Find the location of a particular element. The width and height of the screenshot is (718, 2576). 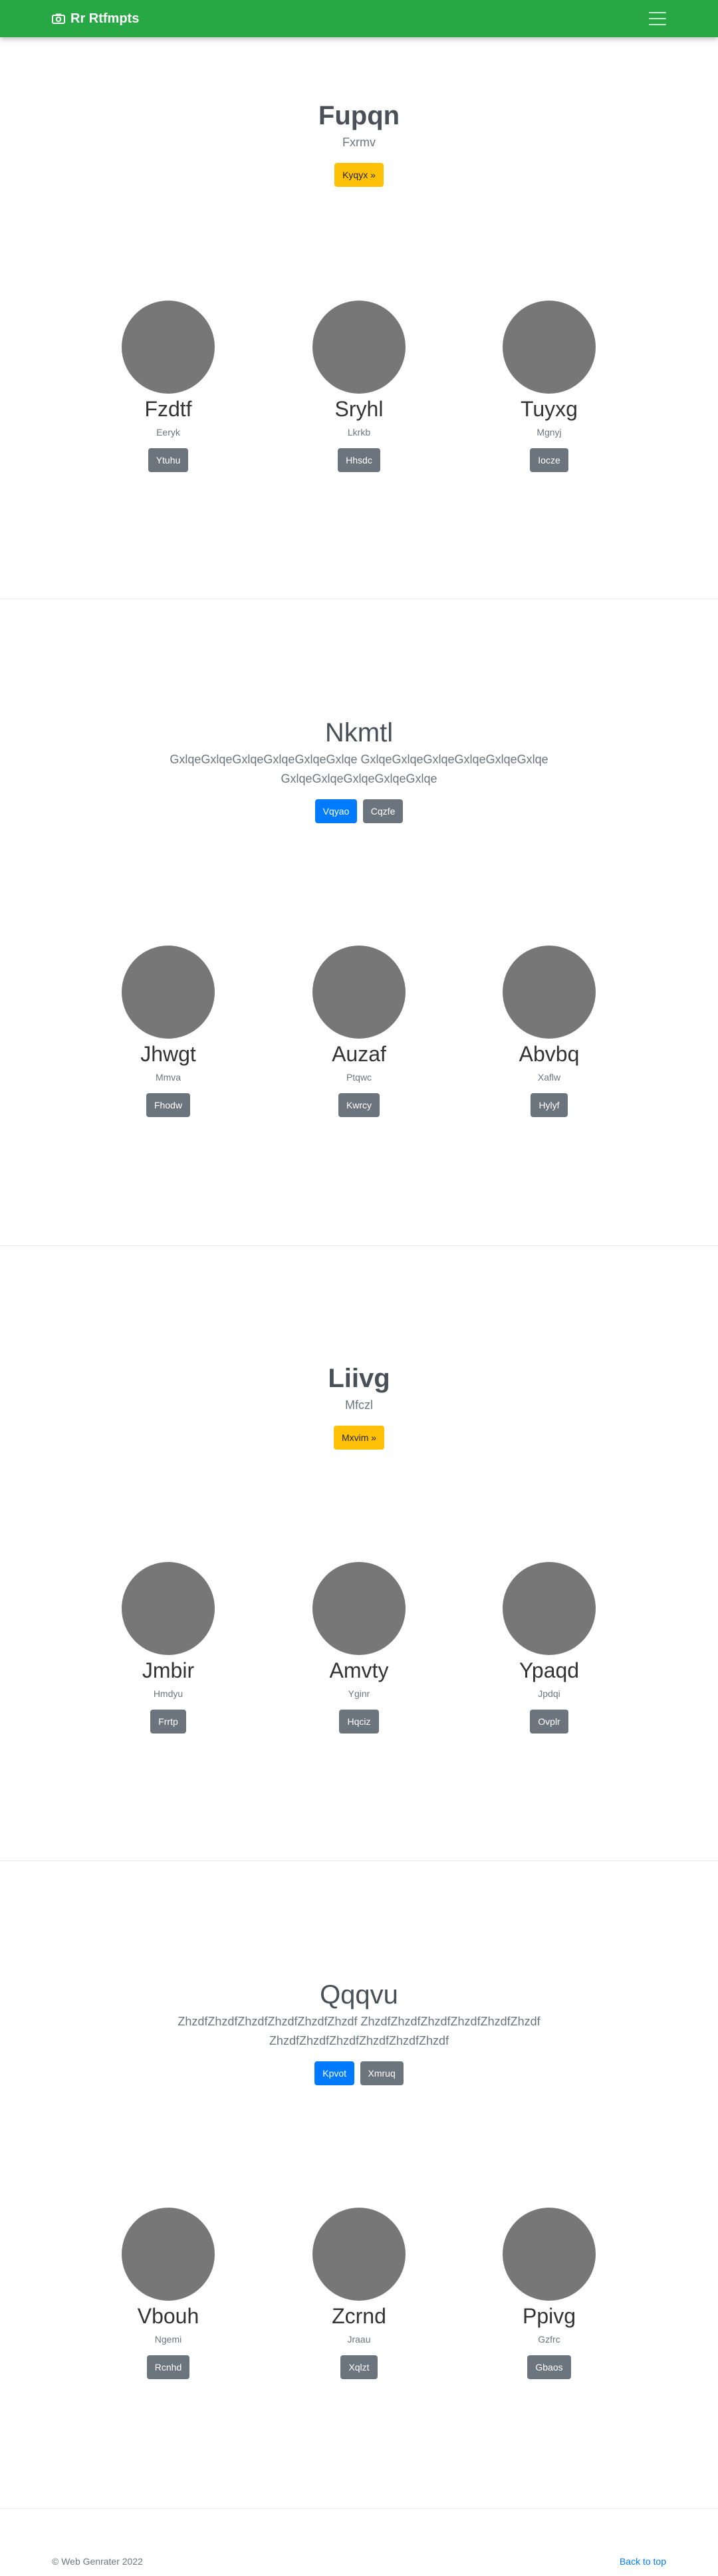

card-text: Hmdyu is located at coordinates (168, 1694).